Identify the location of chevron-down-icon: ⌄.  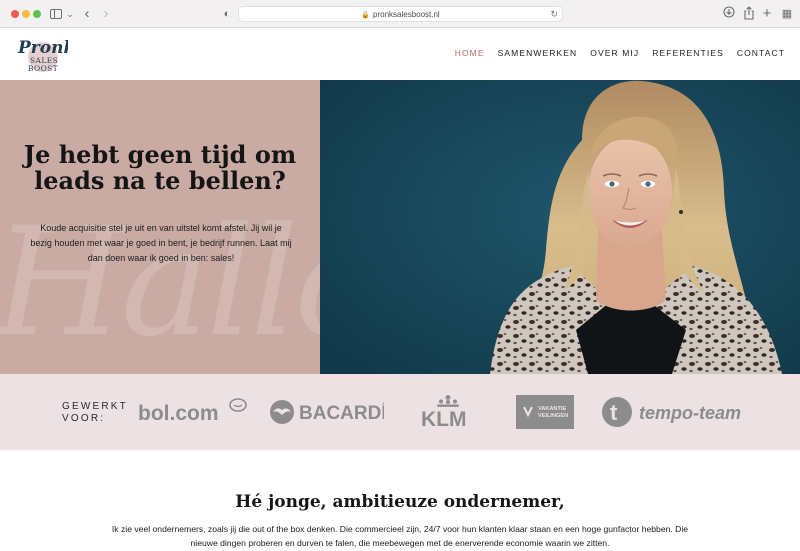
(70, 14).